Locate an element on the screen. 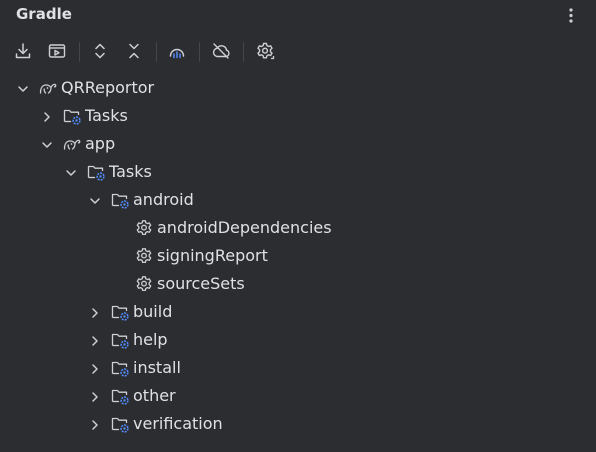 The width and height of the screenshot is (596, 452). tree-node-verification: verification is located at coordinates (298, 424).